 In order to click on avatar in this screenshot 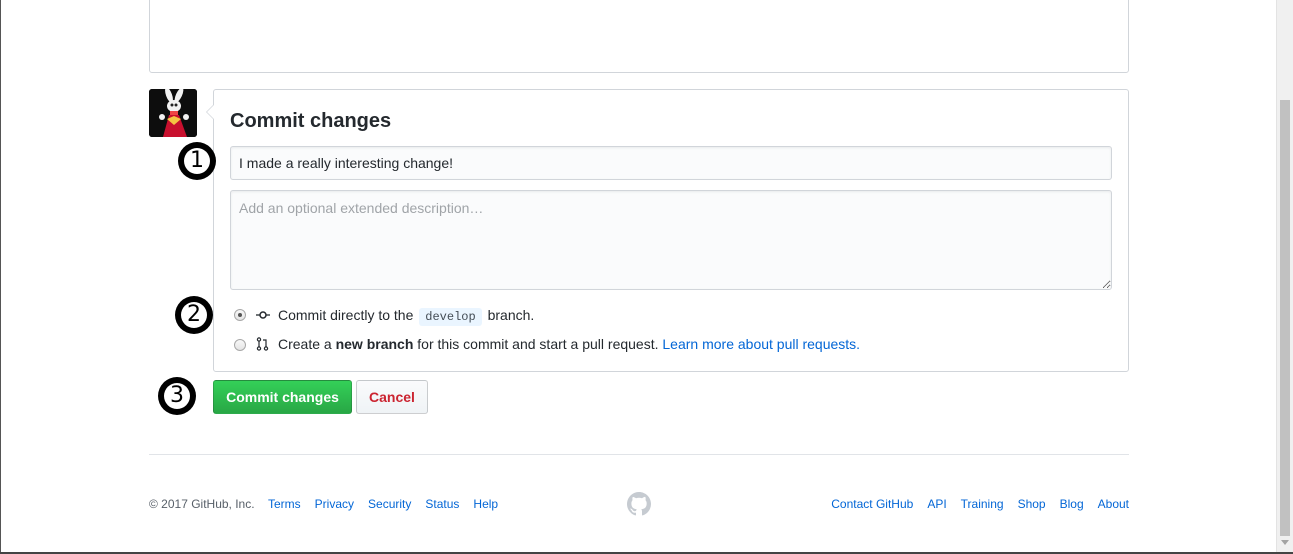, I will do `click(173, 113)`.